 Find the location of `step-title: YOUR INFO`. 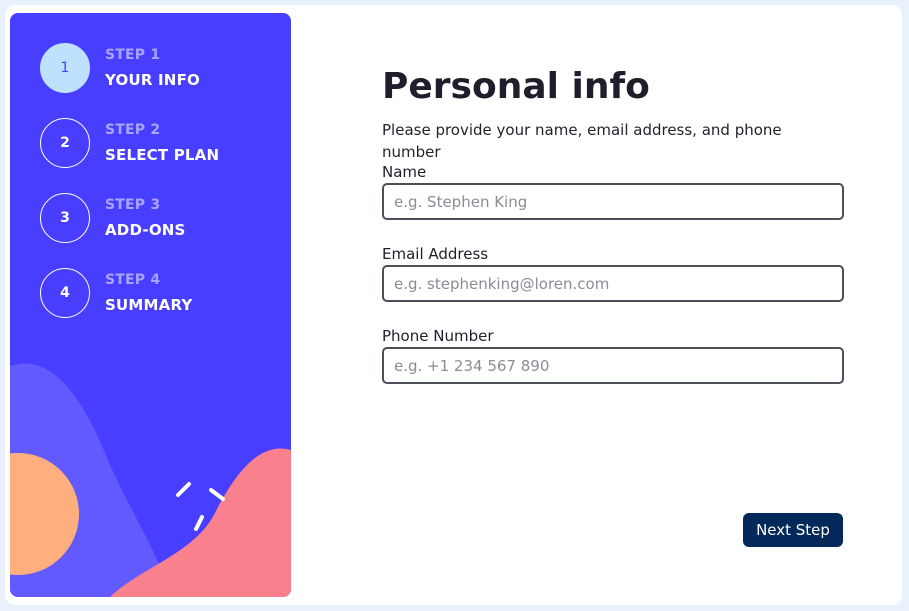

step-title: YOUR INFO is located at coordinates (152, 80).